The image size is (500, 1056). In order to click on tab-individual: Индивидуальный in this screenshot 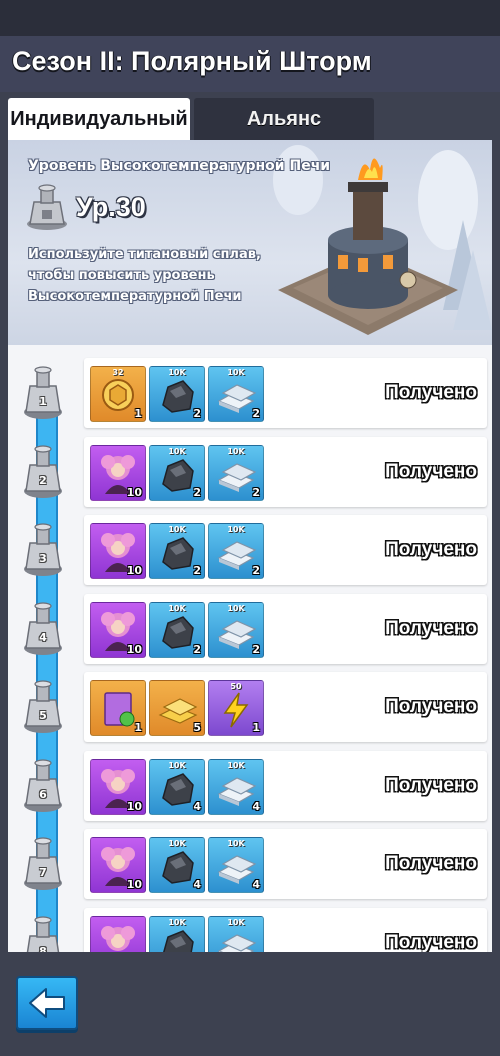, I will do `click(99, 119)`.